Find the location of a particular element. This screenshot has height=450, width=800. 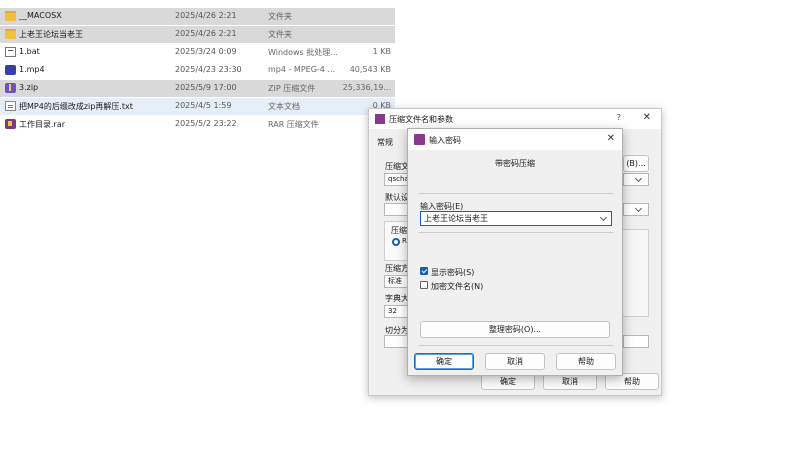

cancel-button: 取消 is located at coordinates (515, 361).